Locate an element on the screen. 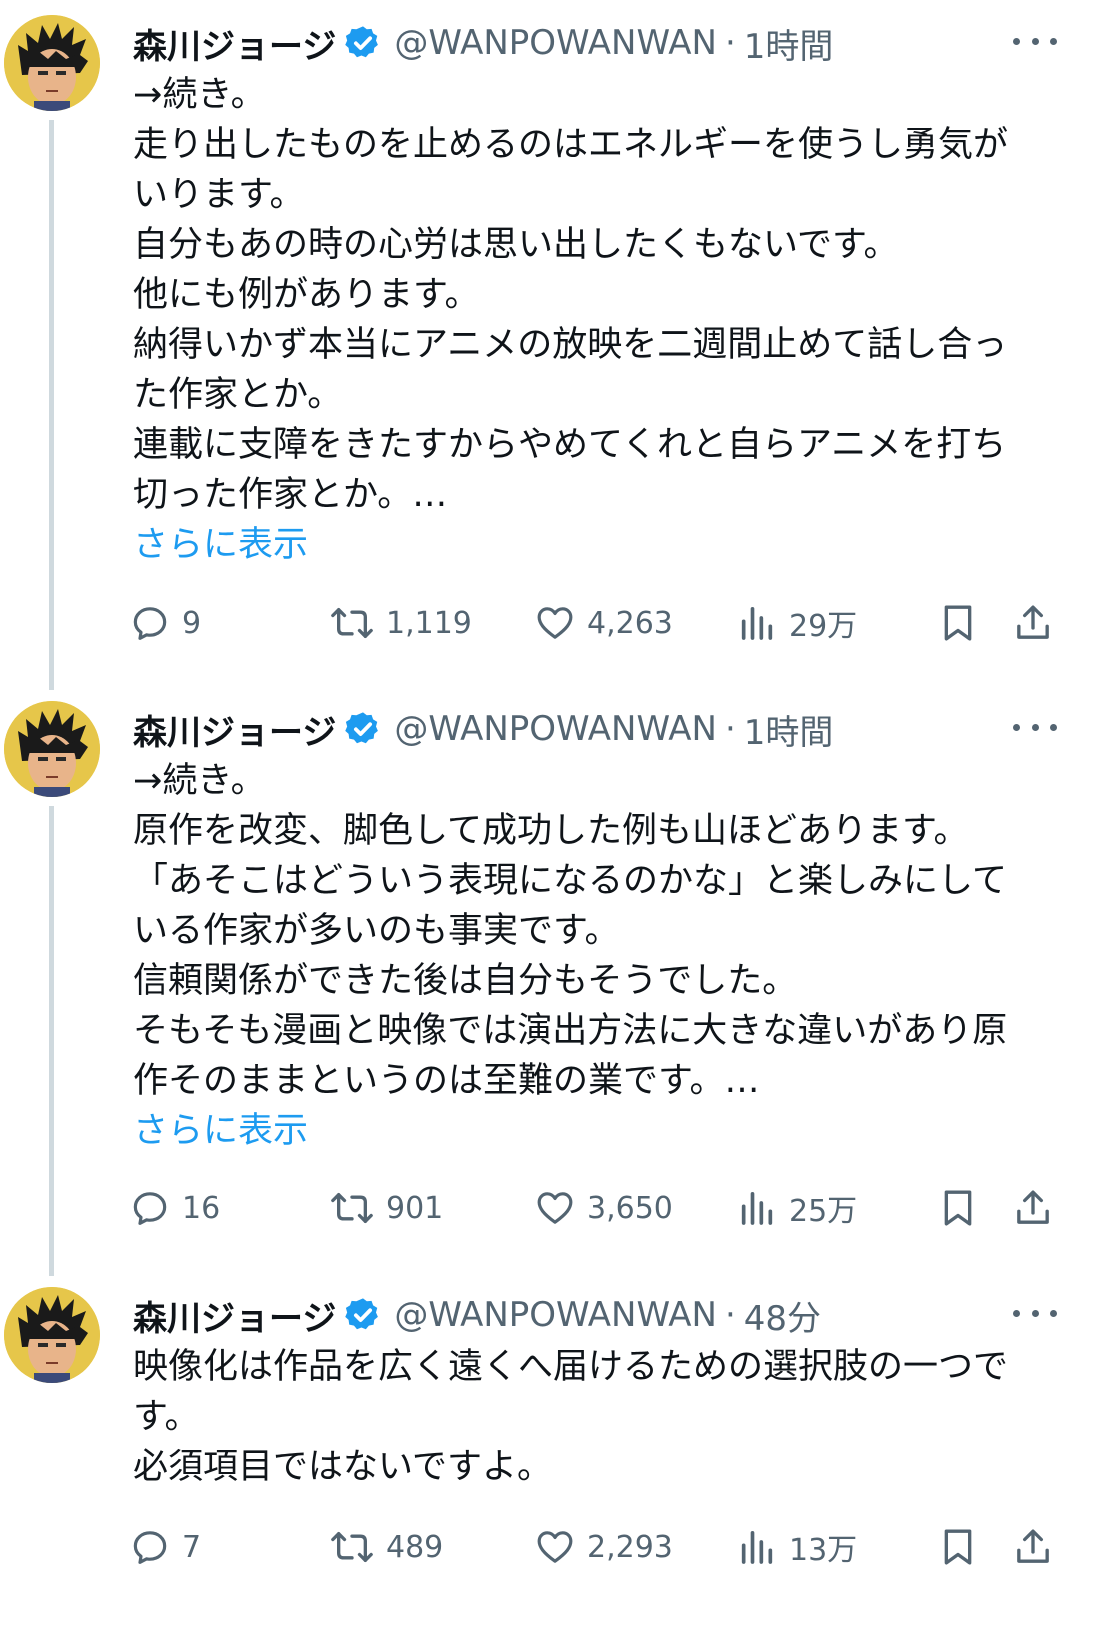 This screenshot has height=1633, width=1113. reply-button: 7 is located at coordinates (165, 1547).